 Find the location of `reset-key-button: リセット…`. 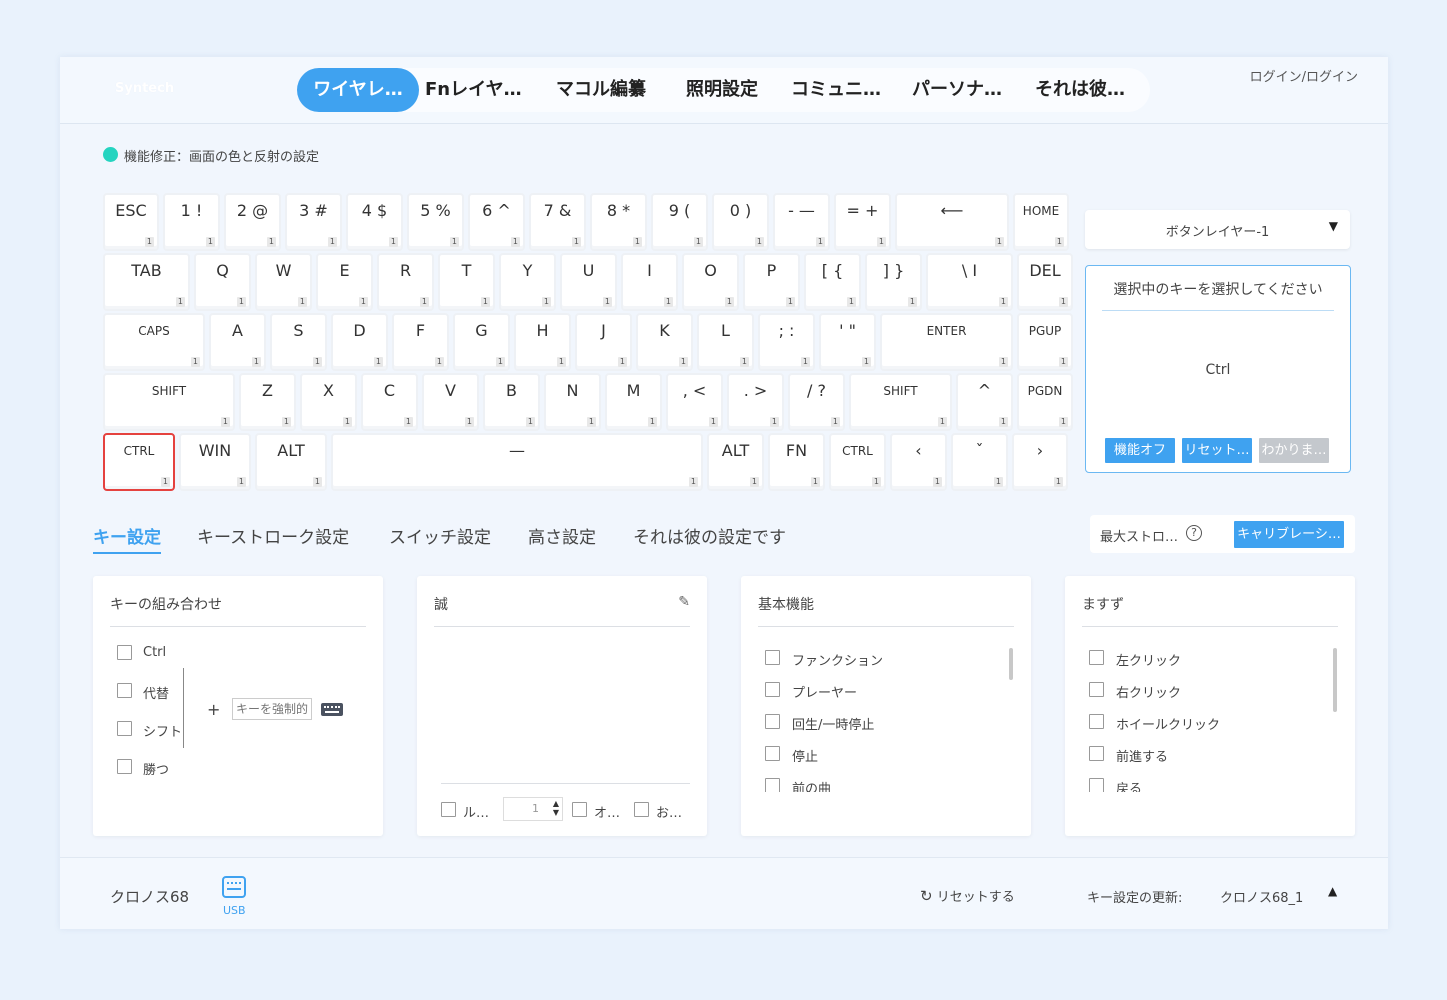

reset-key-button: リセット… is located at coordinates (1217, 450).